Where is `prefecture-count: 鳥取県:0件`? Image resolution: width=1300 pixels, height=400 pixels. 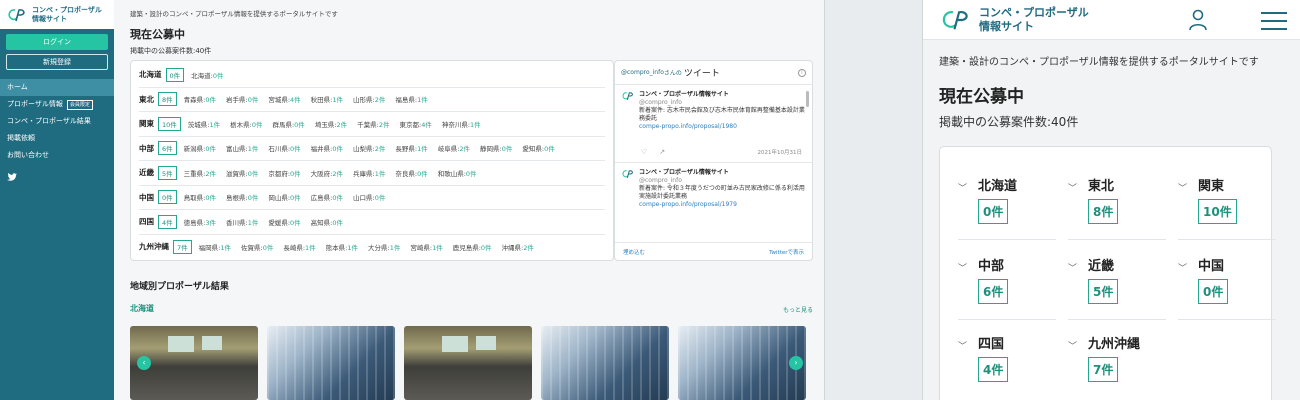
prefecture-count: 鳥取県:0件 is located at coordinates (200, 197).